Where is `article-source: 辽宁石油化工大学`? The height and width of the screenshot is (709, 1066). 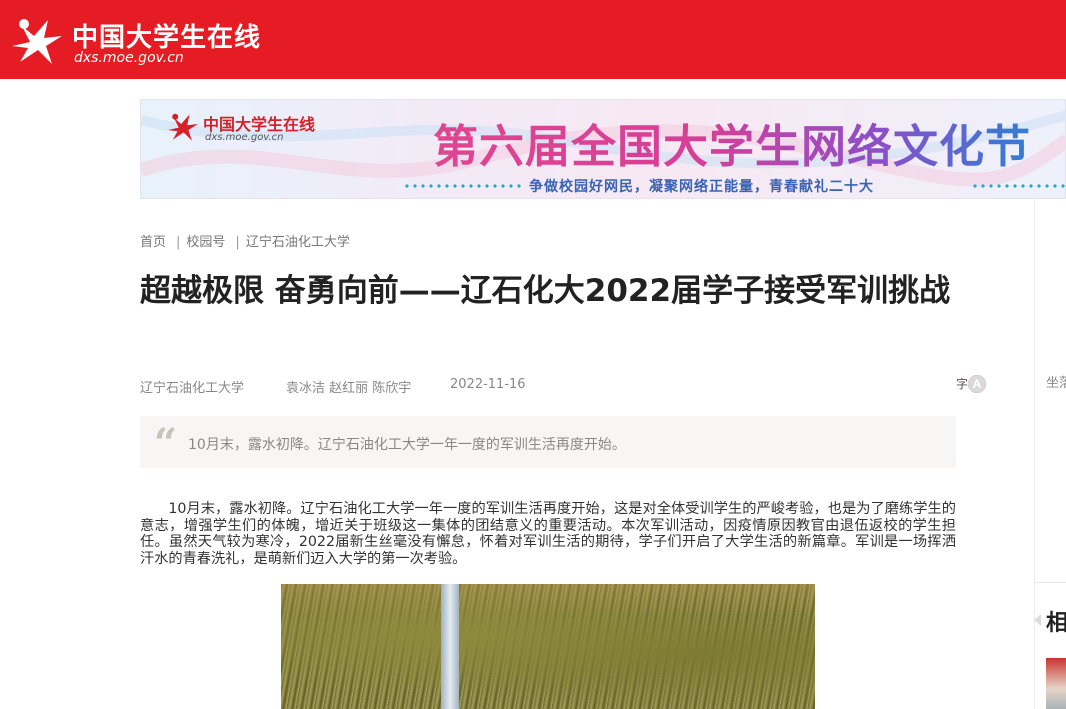
article-source: 辽宁石油化工大学 is located at coordinates (192, 388).